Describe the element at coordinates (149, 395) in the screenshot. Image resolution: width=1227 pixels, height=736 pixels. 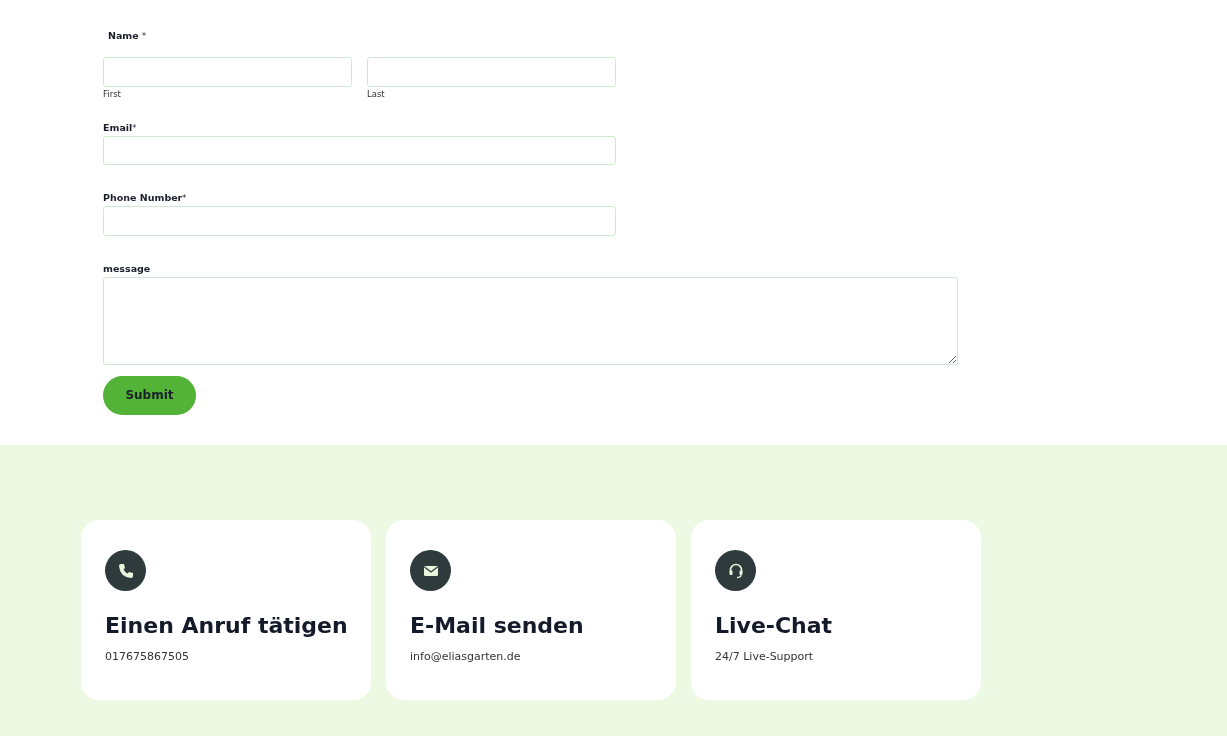
I see `submit-button: Submit` at that location.